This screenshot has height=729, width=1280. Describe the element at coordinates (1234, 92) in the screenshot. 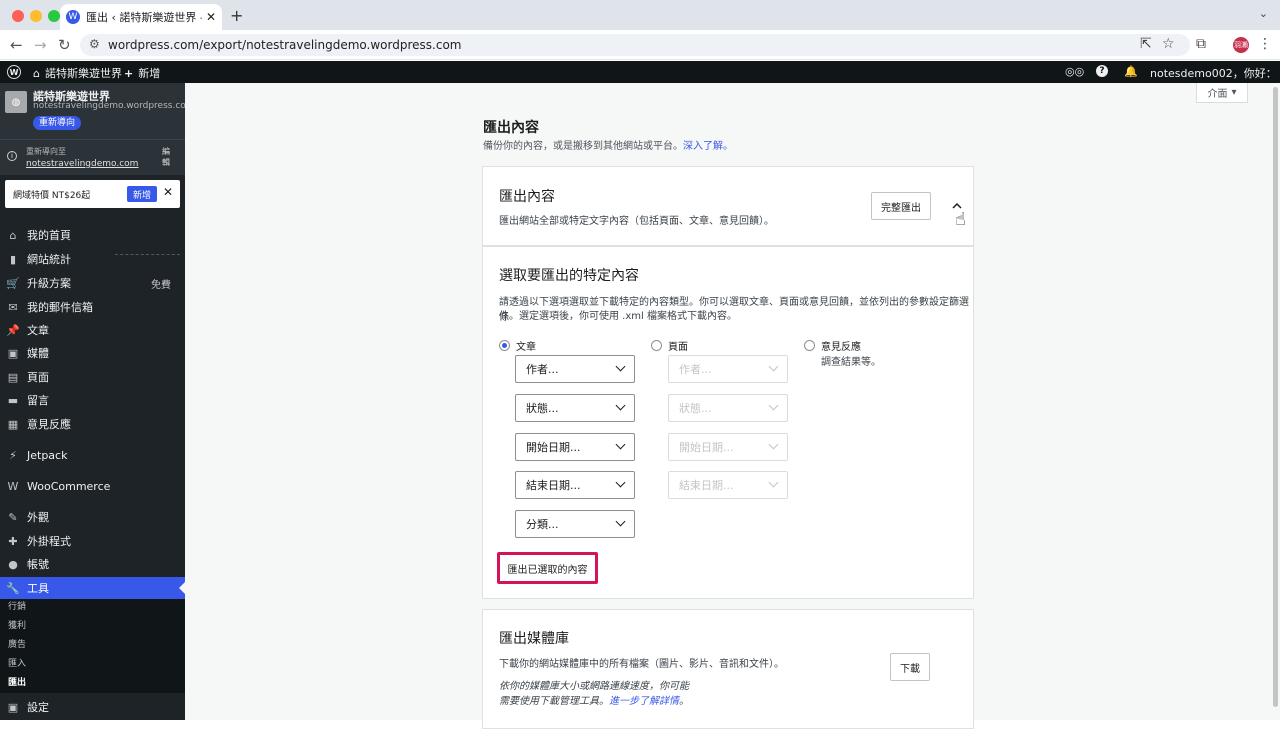

I see `caret-down-icon: ▾` at that location.